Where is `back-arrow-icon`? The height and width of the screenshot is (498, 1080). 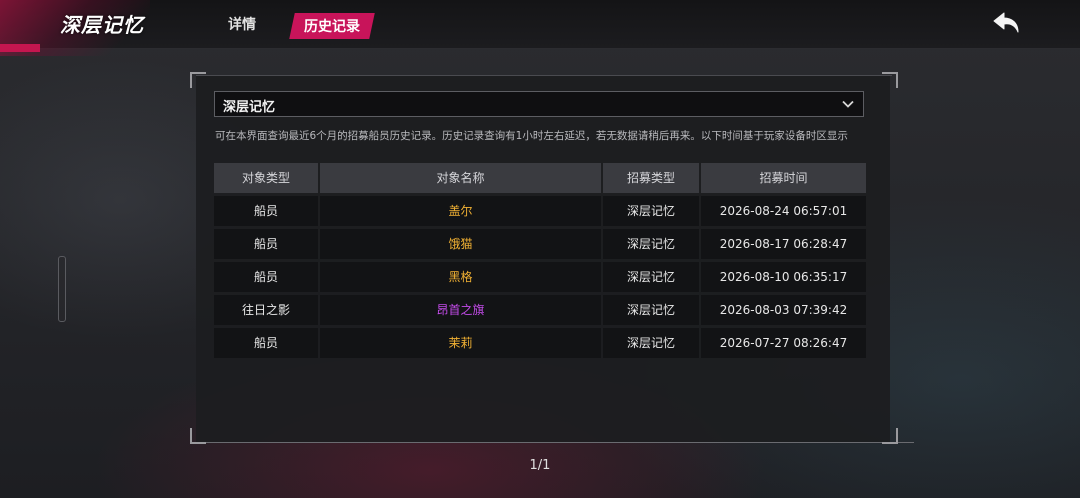 back-arrow-icon is located at coordinates (1006, 22).